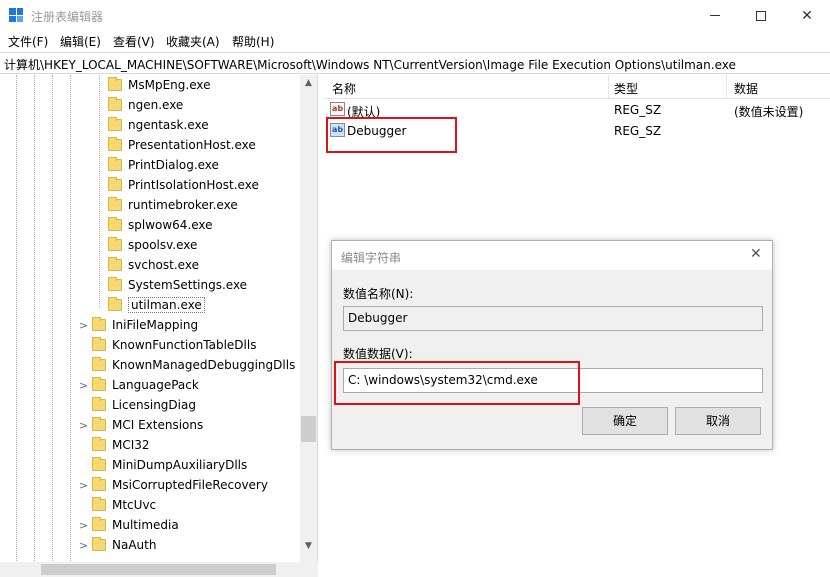 Image resolution: width=830 pixels, height=577 pixels. Describe the element at coordinates (67, 17) in the screenshot. I see `window-title: 注册表编辑器` at that location.